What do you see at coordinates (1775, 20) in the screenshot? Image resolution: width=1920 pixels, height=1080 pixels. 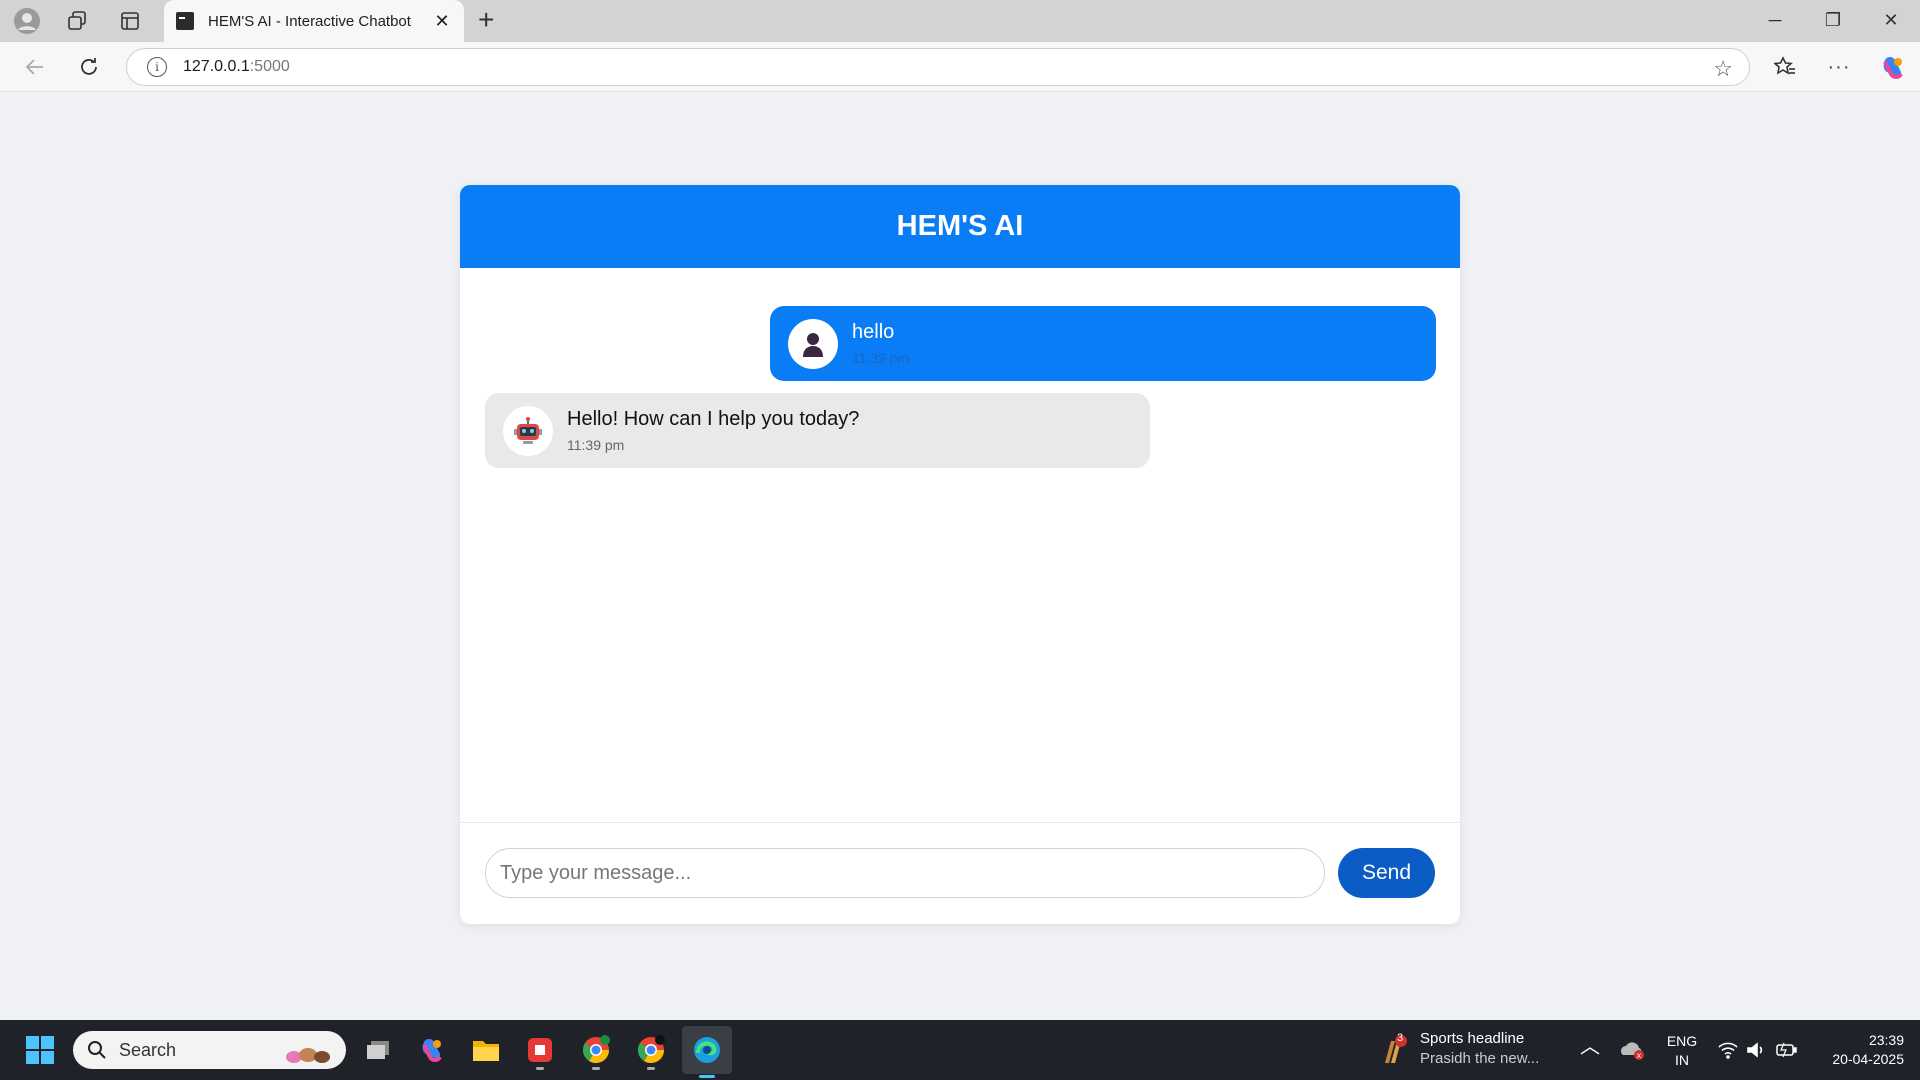 I see `minimize-icon: ─` at bounding box center [1775, 20].